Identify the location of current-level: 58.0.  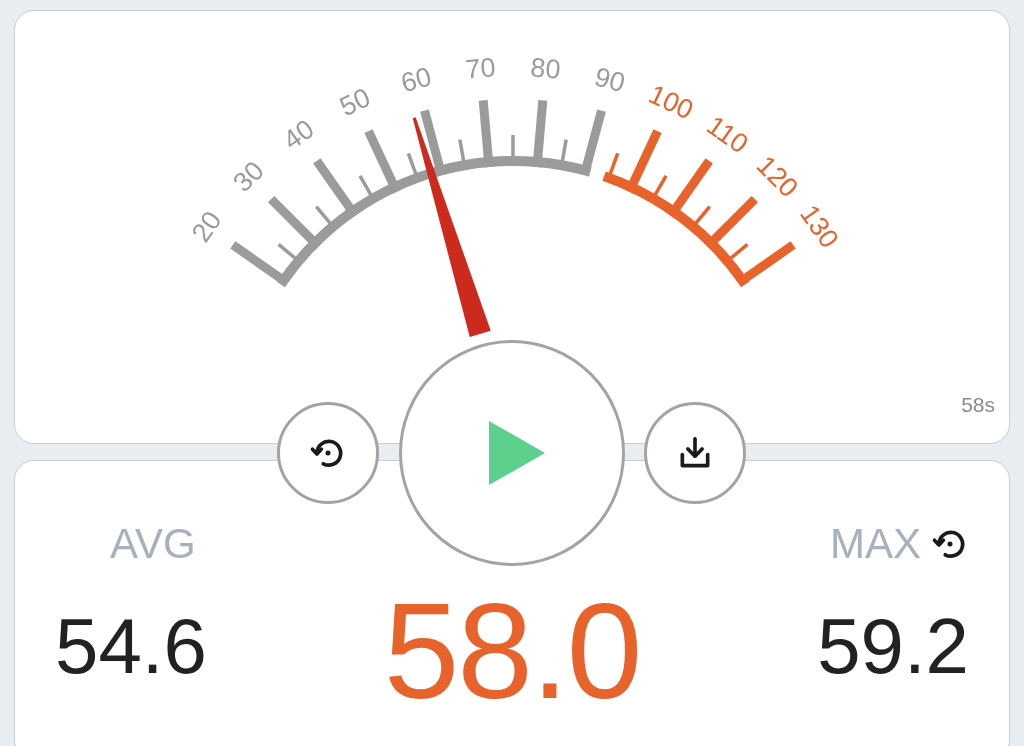
(512, 651).